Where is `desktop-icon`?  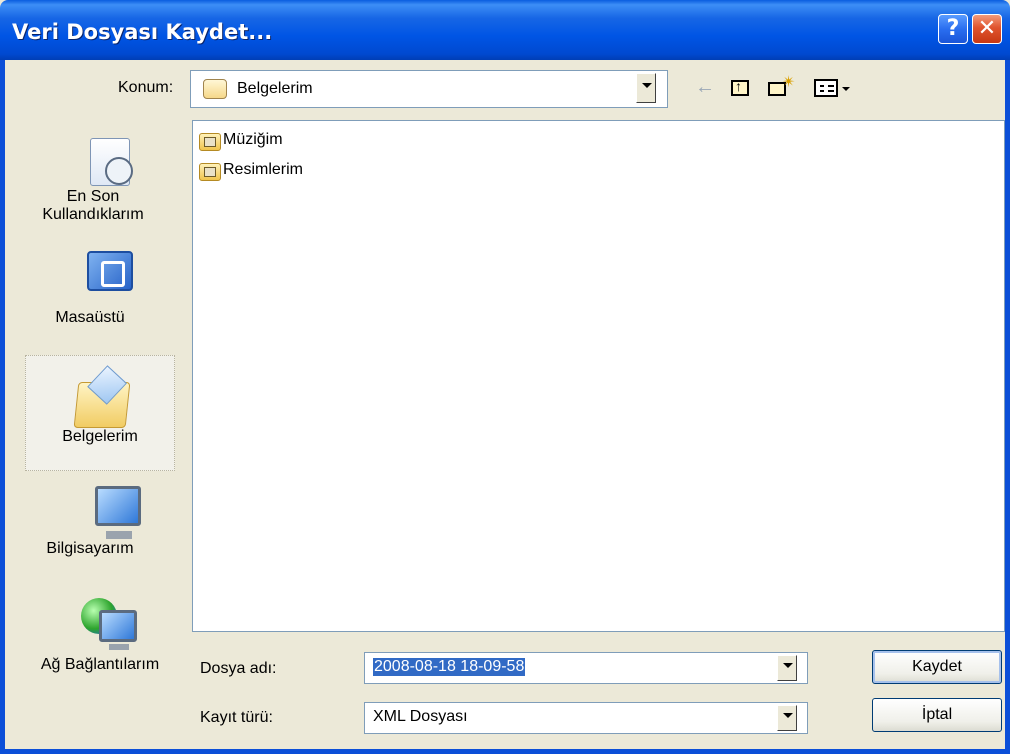
desktop-icon is located at coordinates (110, 271).